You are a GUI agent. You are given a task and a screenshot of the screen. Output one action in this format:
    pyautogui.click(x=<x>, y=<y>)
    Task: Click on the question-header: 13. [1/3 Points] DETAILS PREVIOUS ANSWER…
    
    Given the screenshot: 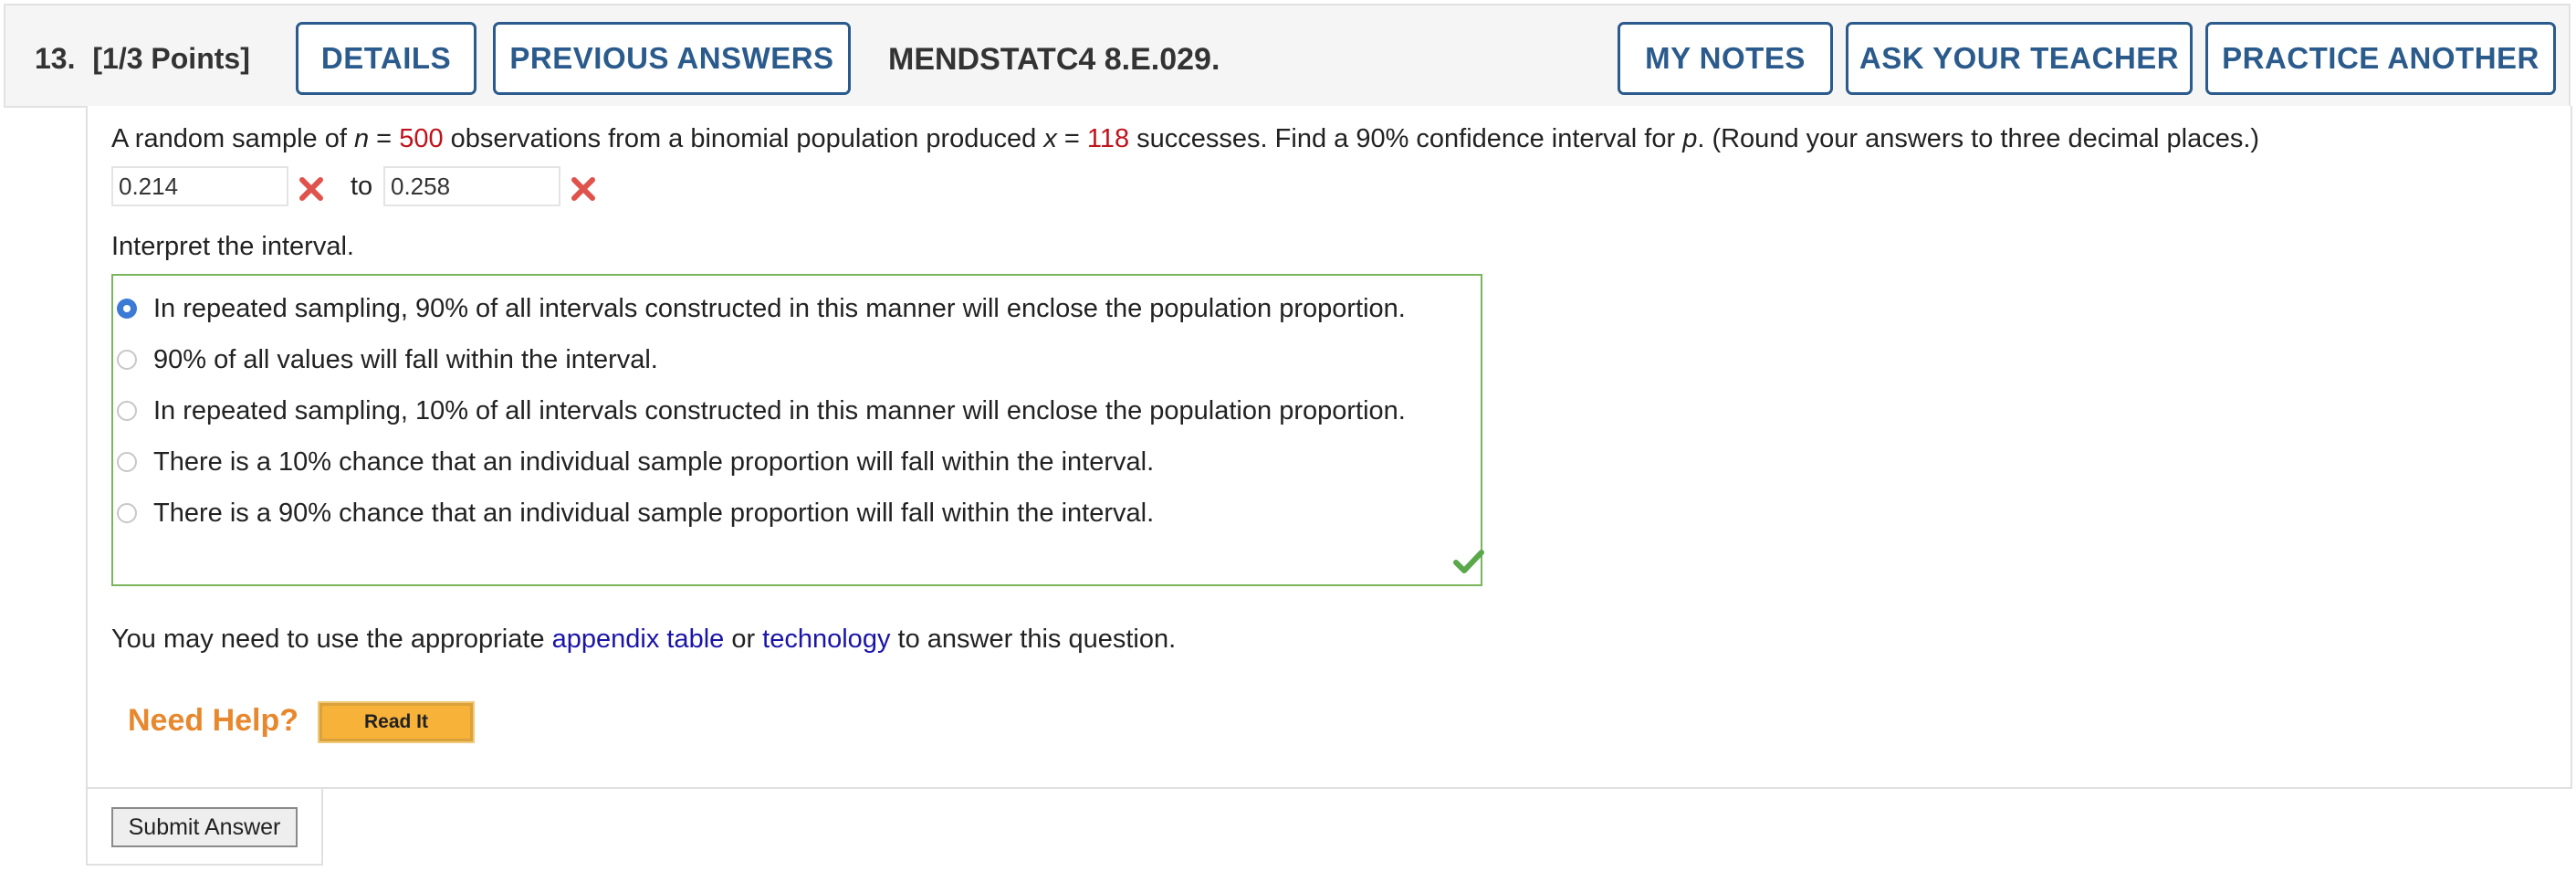 What is the action you would take?
    pyautogui.click(x=1288, y=56)
    